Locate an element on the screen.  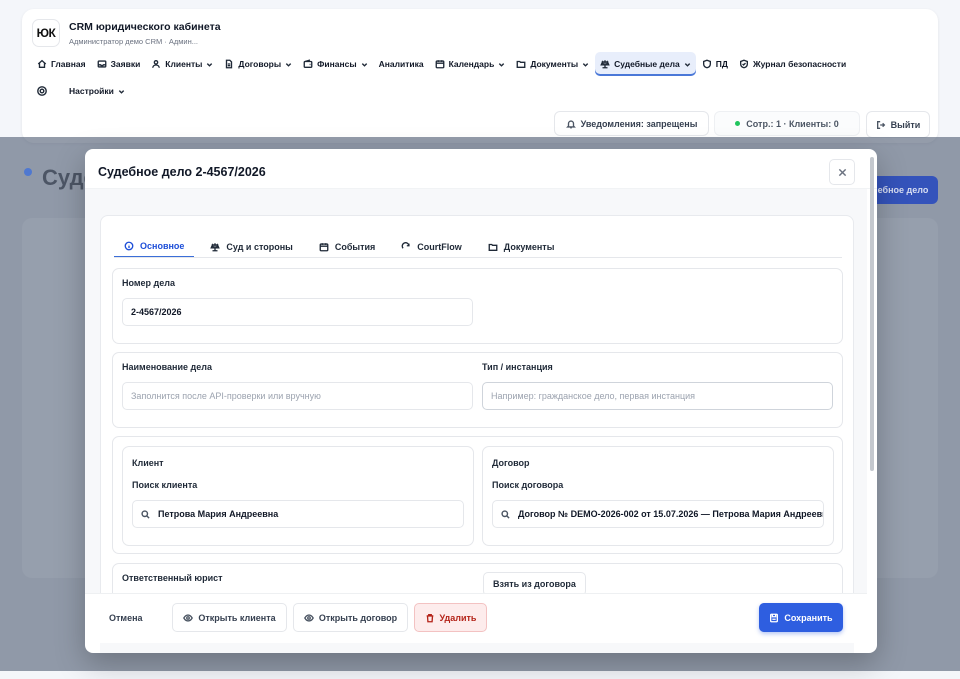
nav-documents-label: Документы is located at coordinates (554, 64).